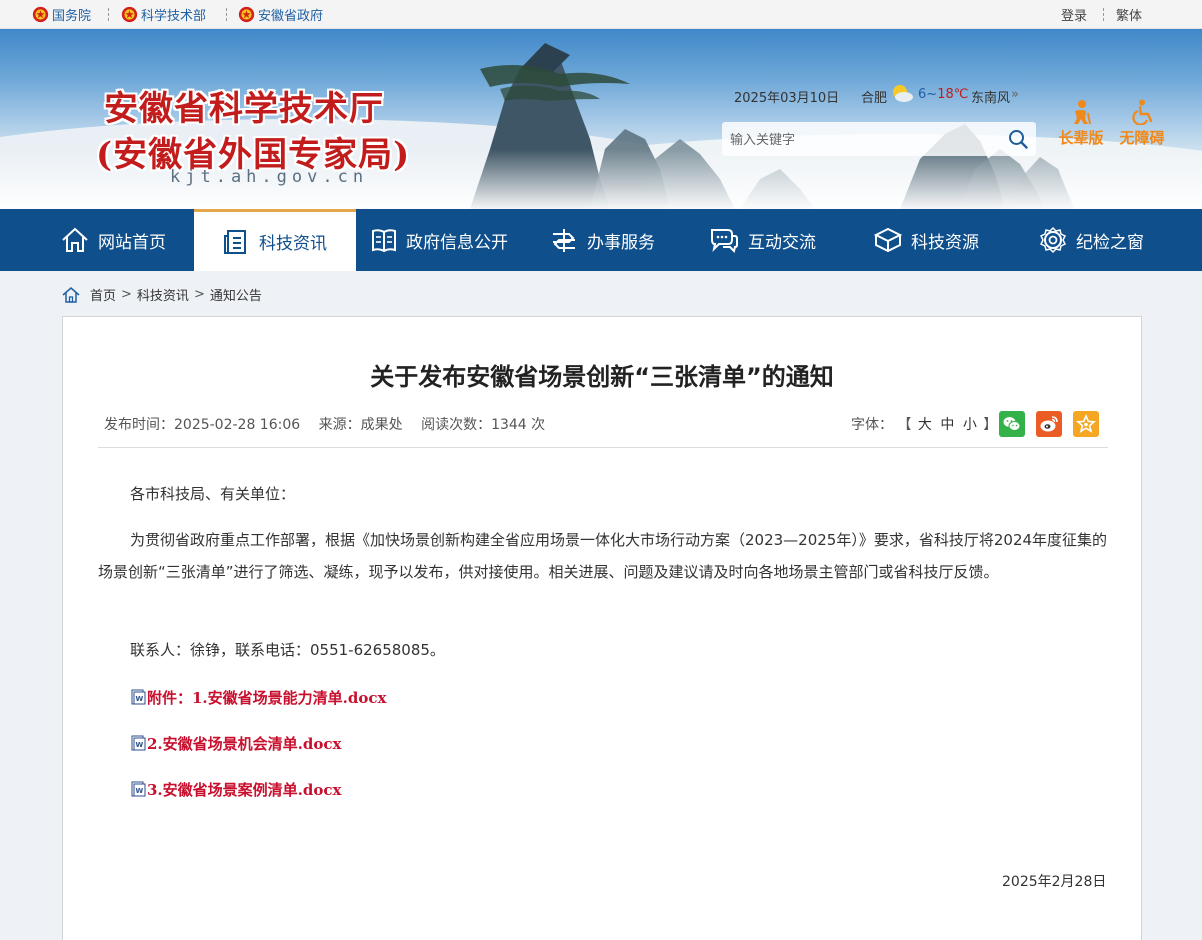 The height and width of the screenshot is (940, 1202). Describe the element at coordinates (244, 789) in the screenshot. I see `attachment-label: 3.安徽省场景案例清单.docx` at that location.